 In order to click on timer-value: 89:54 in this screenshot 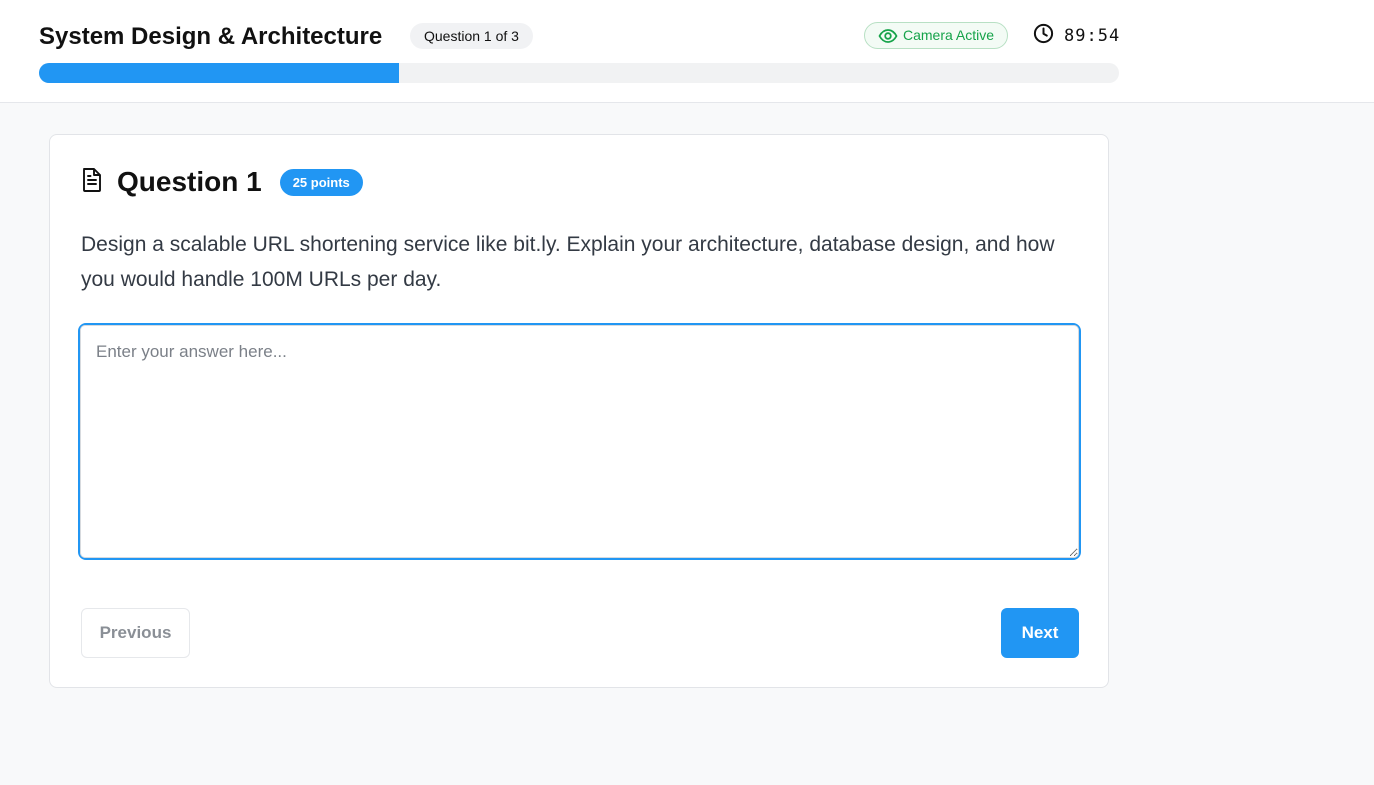, I will do `click(1092, 36)`.